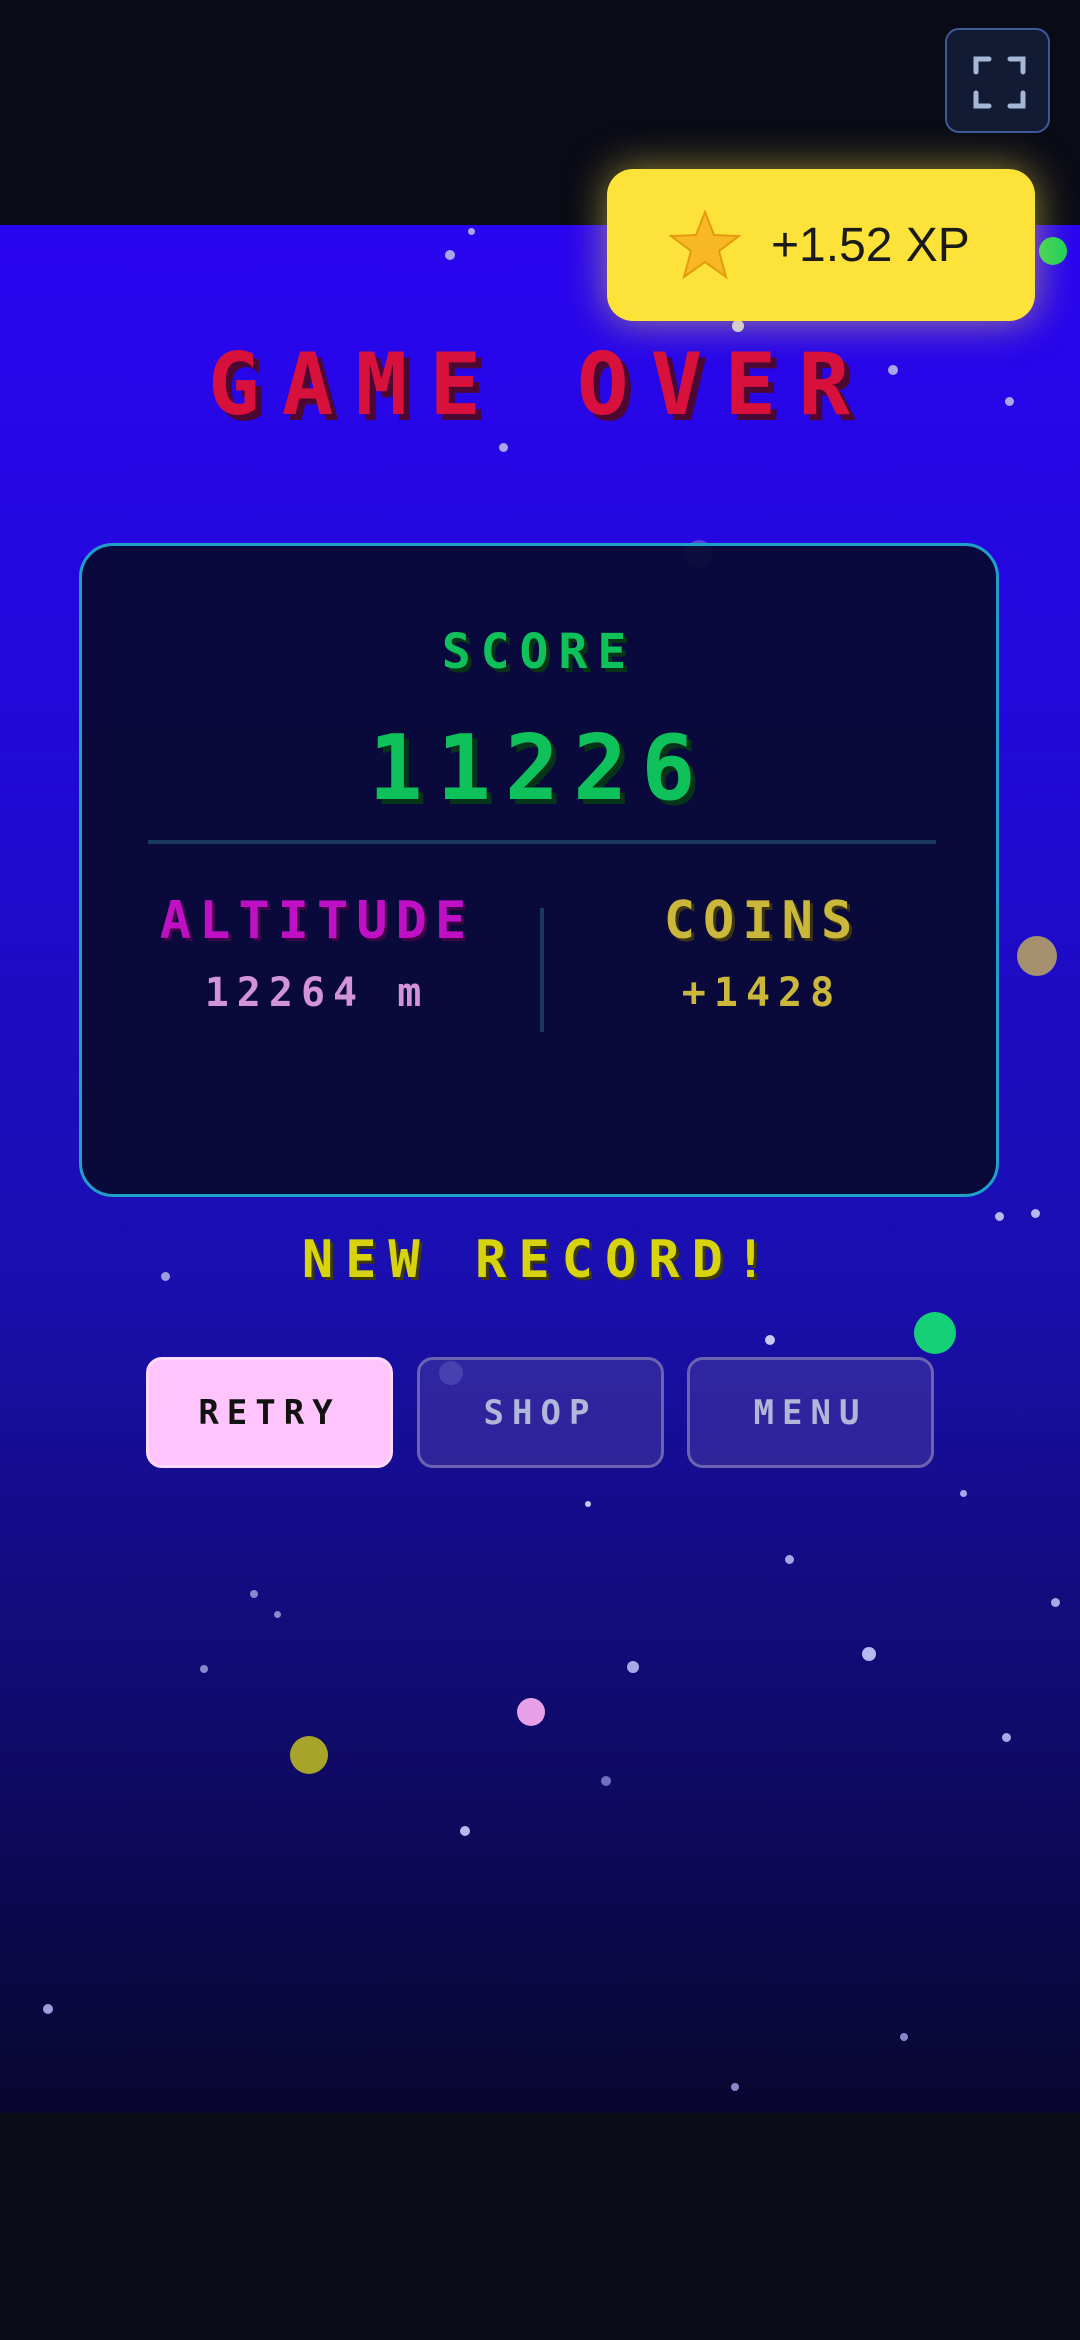  What do you see at coordinates (762, 993) in the screenshot?
I see `coins-value: +1428` at bounding box center [762, 993].